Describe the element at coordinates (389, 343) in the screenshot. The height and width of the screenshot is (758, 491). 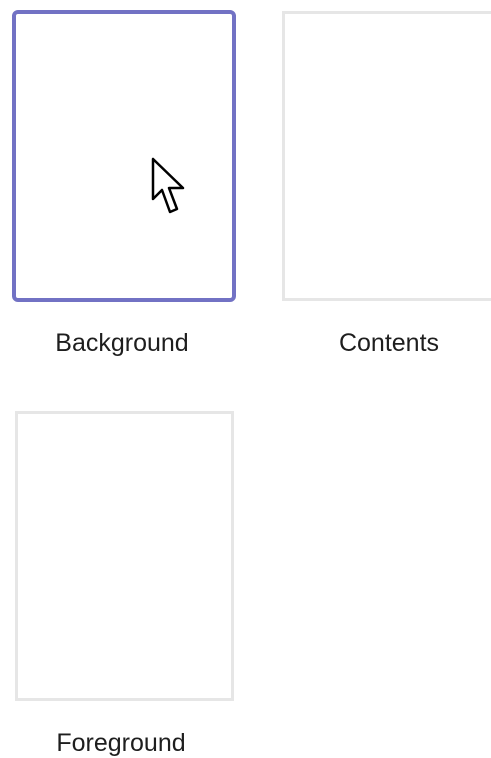
I see `layout-label-contents: Contents` at that location.